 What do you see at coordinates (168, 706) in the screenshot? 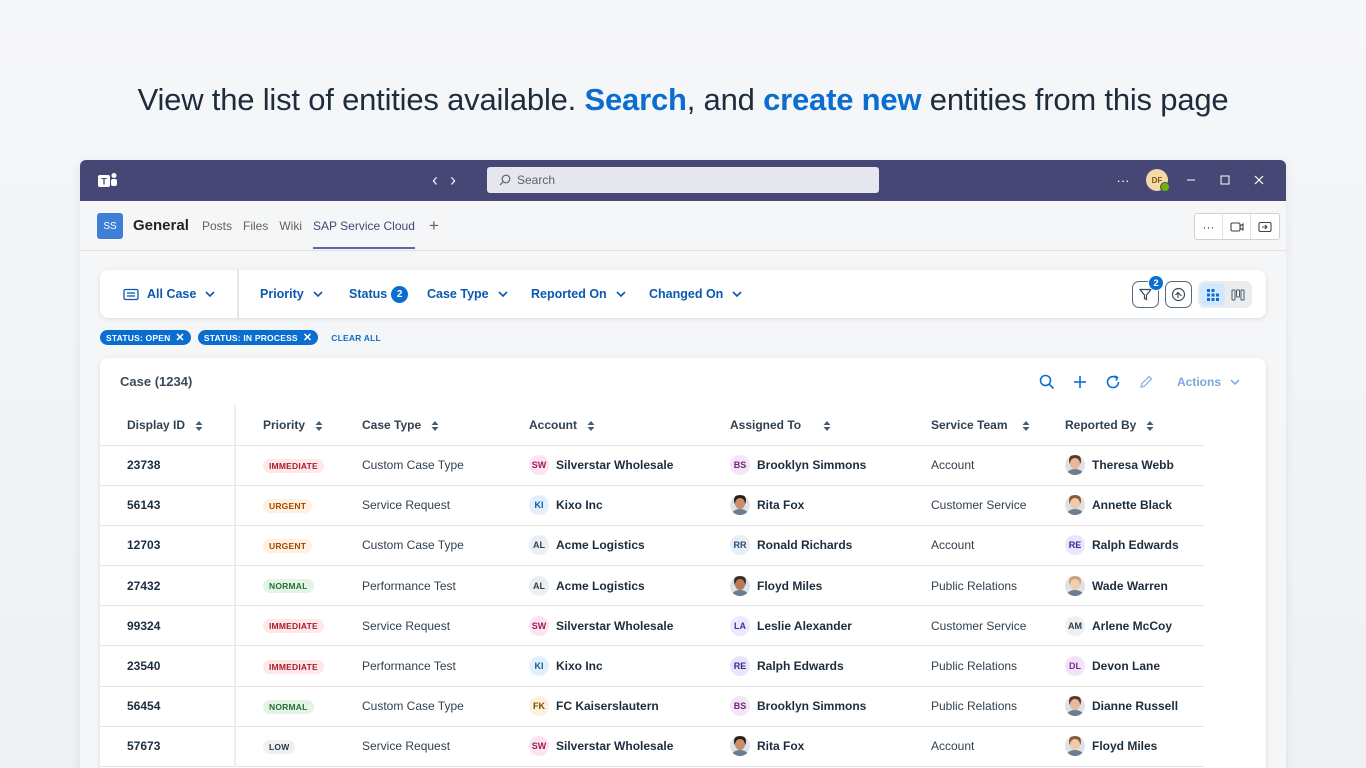
I see `cell-display-id: 56454` at bounding box center [168, 706].